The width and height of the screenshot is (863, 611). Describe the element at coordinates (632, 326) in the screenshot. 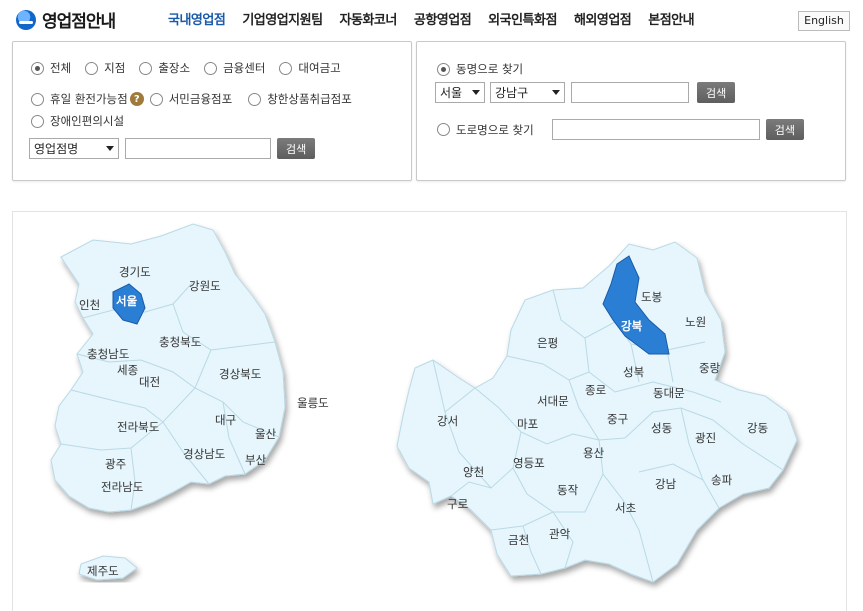

I see `district-gangbuk: 강북` at that location.